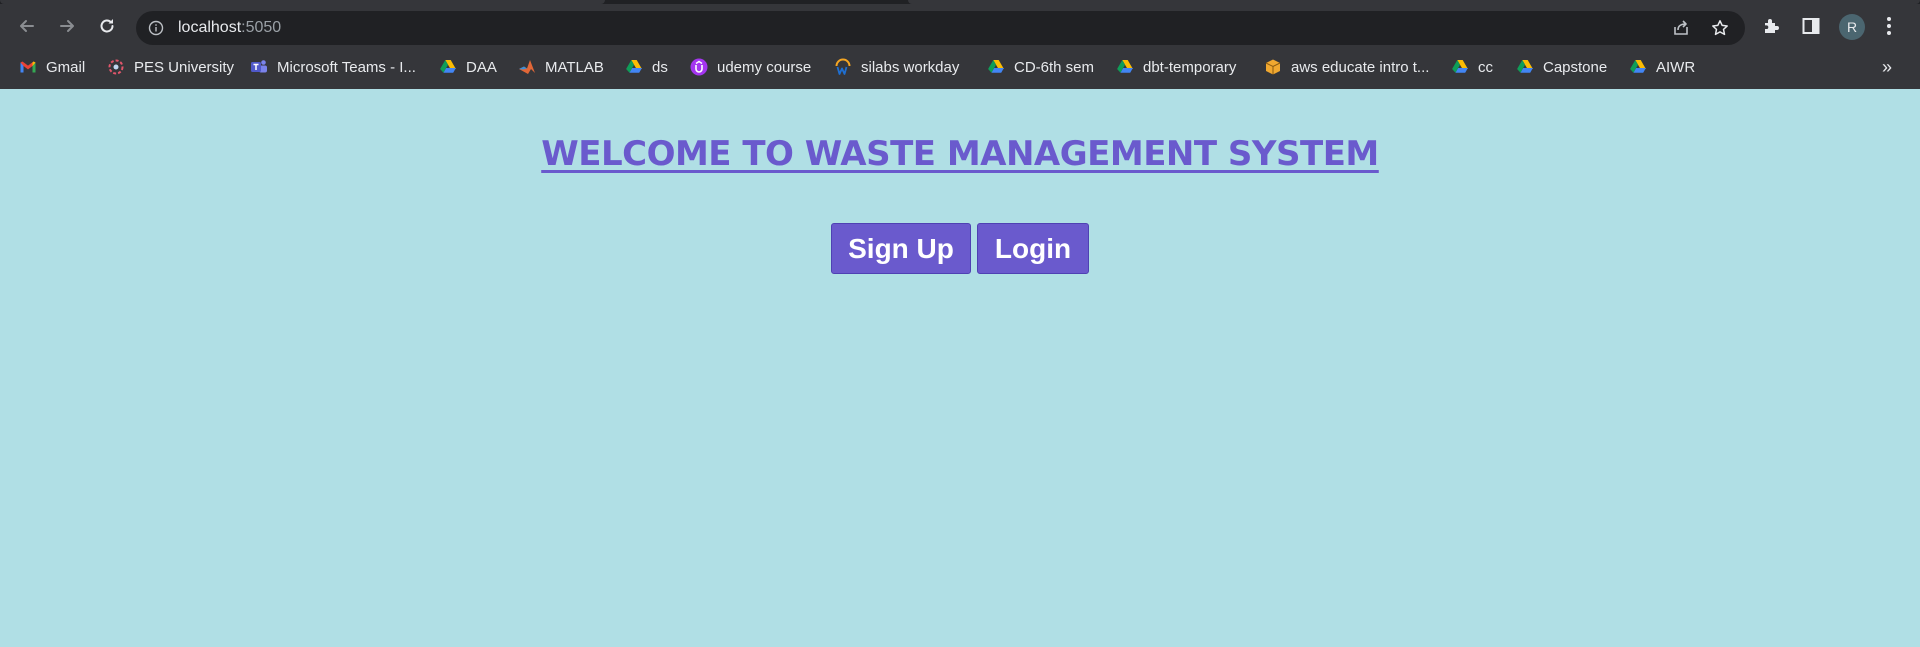 The width and height of the screenshot is (1920, 647). What do you see at coordinates (1889, 26) in the screenshot?
I see `more-menu-icon` at bounding box center [1889, 26].